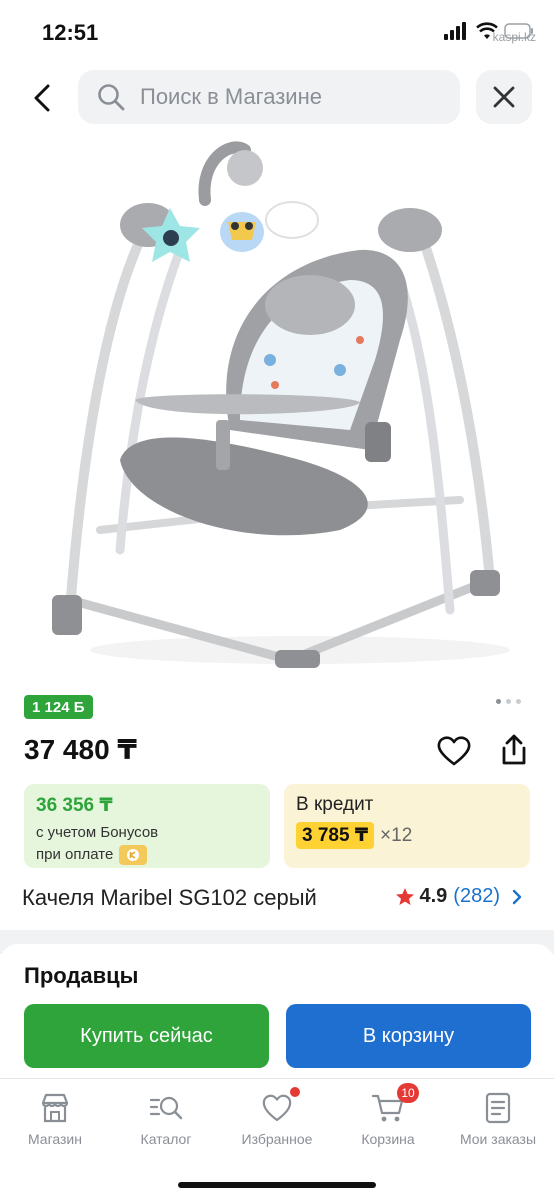 Image resolution: width=554 pixels, height=1200 pixels. Describe the element at coordinates (517, 896) in the screenshot. I see `chevron-right-icon` at that location.